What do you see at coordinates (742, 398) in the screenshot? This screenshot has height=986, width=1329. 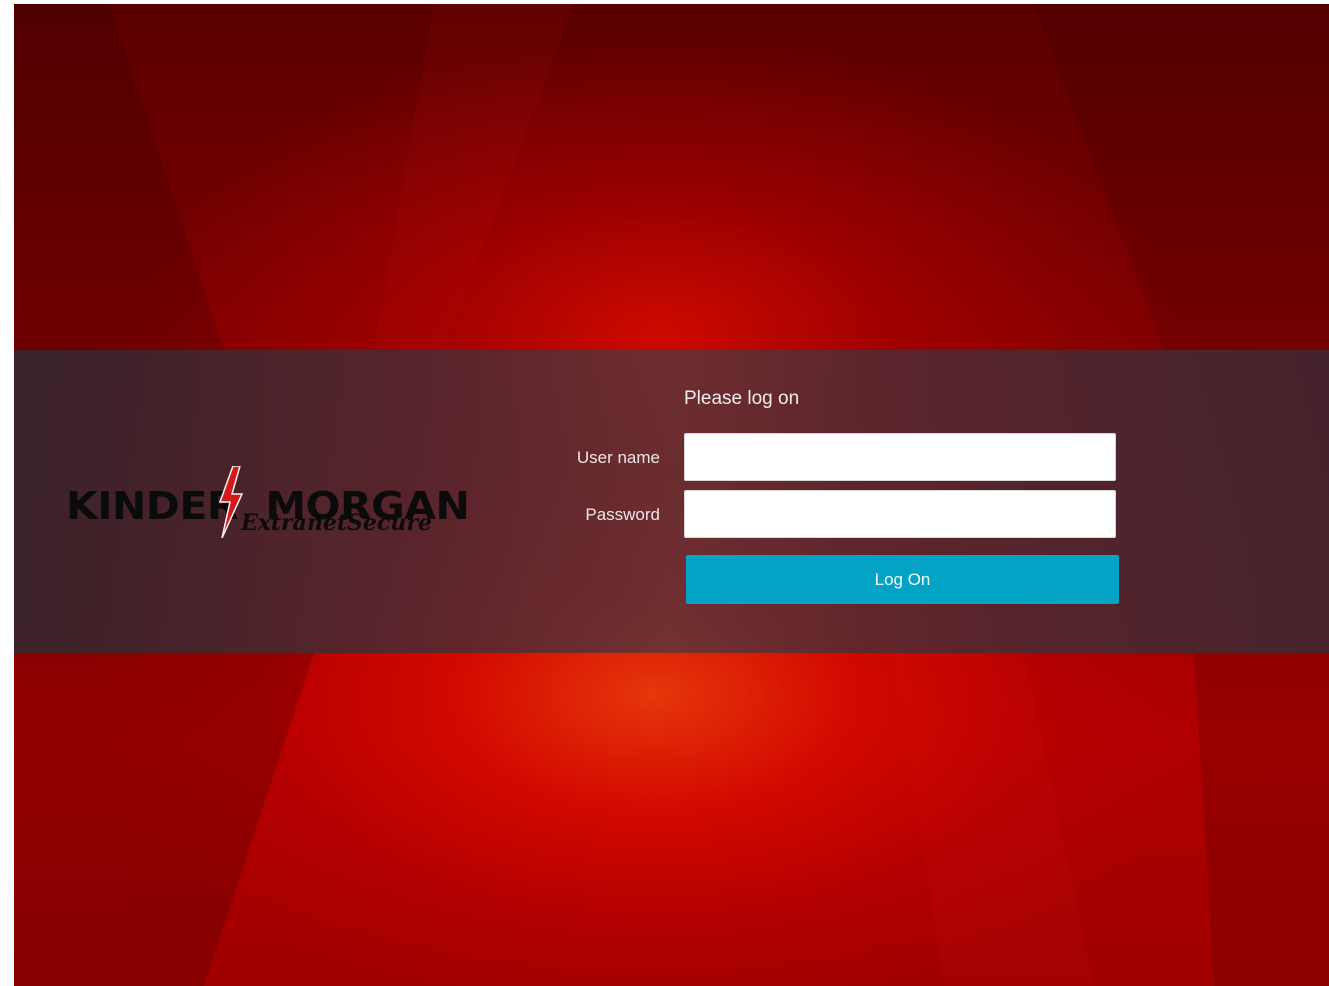 I see `login-title: Please log on` at bounding box center [742, 398].